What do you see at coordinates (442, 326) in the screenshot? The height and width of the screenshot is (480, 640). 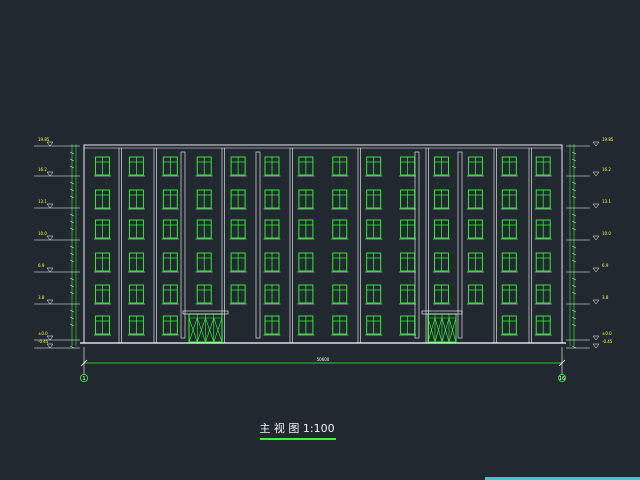 I see `entrance` at bounding box center [442, 326].